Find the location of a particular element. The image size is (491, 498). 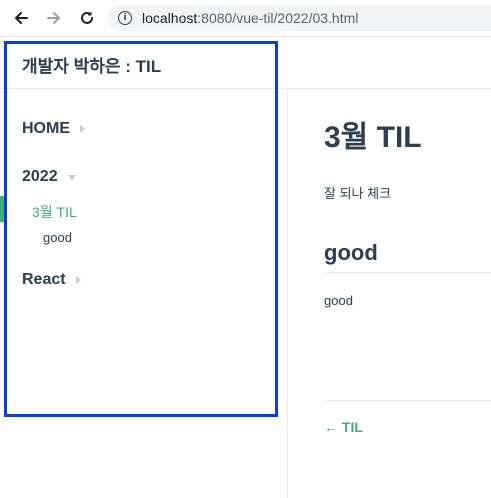

sidebar-group-label: HOME is located at coordinates (46, 128).